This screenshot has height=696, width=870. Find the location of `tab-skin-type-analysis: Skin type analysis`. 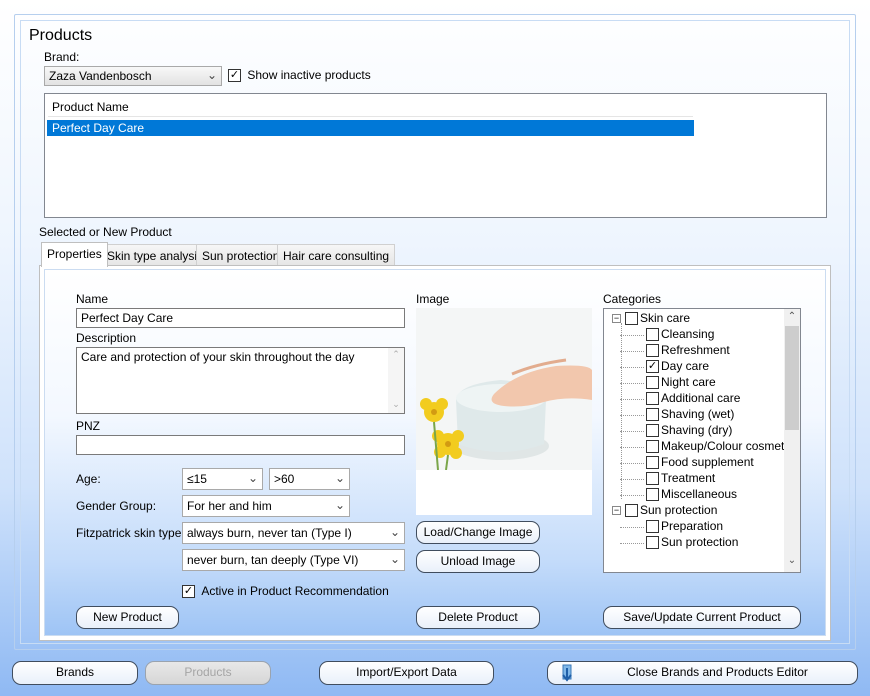

tab-skin-type-analysis: Skin type analysis is located at coordinates (155, 254).